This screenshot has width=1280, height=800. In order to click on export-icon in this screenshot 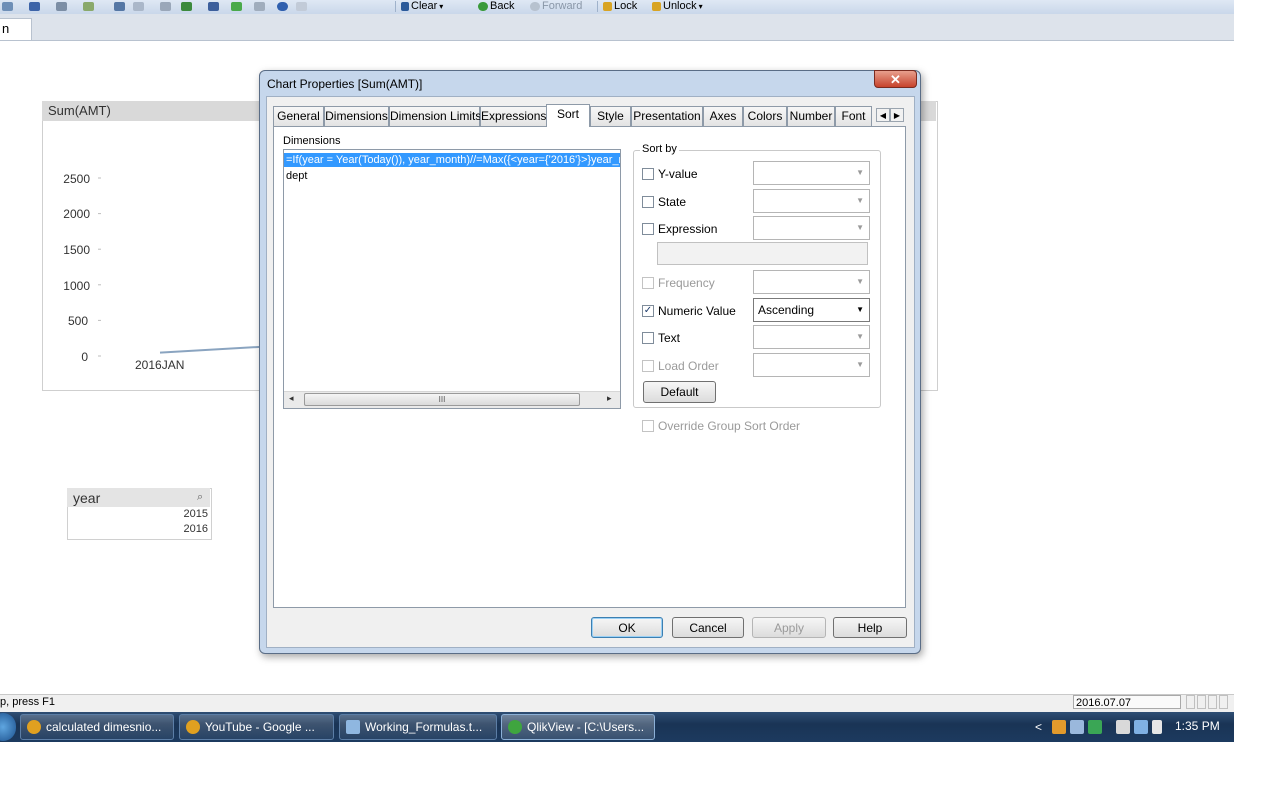, I will do `click(88, 6)`.